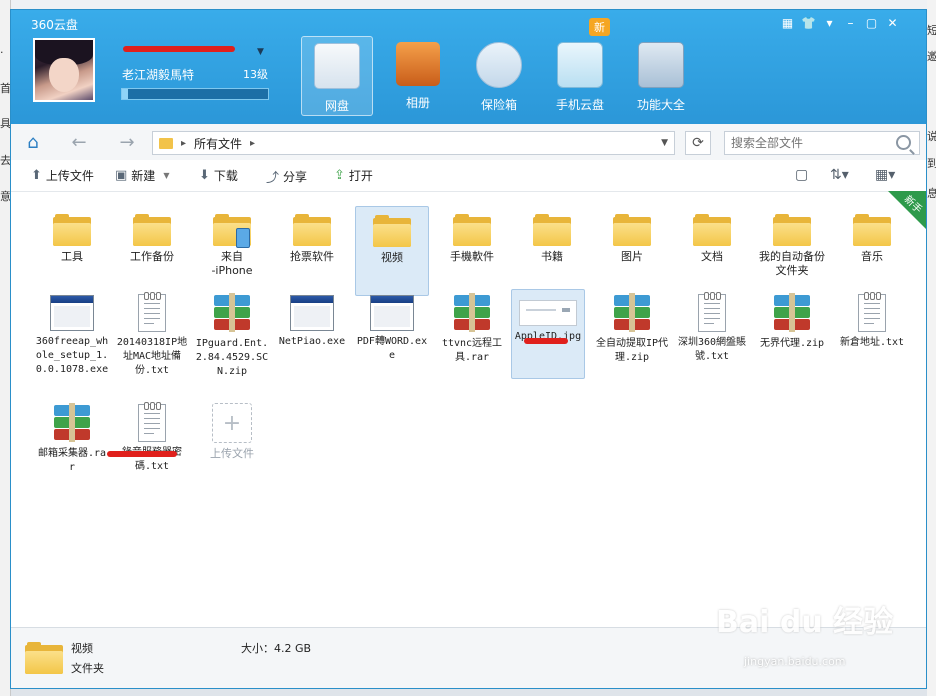 This screenshot has width=936, height=696. Describe the element at coordinates (276, 648) in the screenshot. I see `status-item-size: 大小：4.2 GB` at that location.